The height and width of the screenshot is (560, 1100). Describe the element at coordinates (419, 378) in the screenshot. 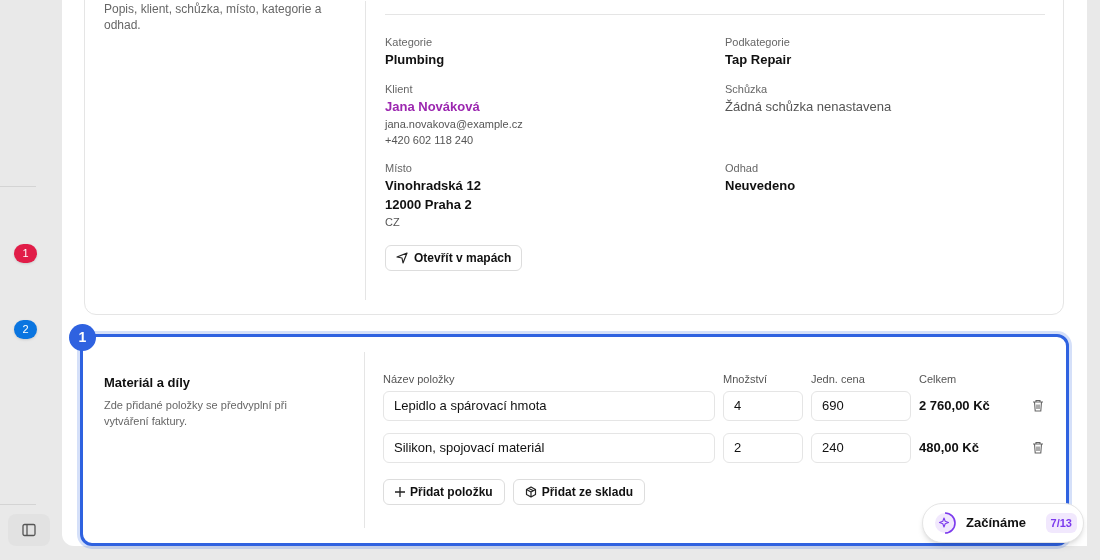

I see `column-header: Název položky` at that location.